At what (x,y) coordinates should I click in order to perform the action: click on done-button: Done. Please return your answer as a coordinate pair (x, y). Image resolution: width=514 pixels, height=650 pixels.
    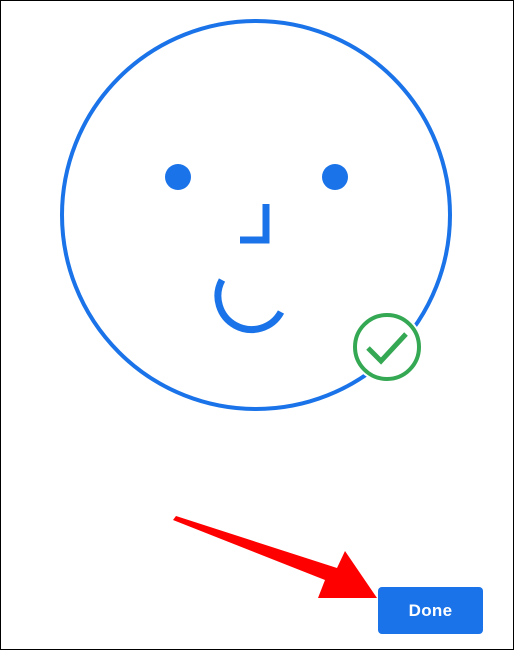
    Looking at the image, I should click on (430, 610).